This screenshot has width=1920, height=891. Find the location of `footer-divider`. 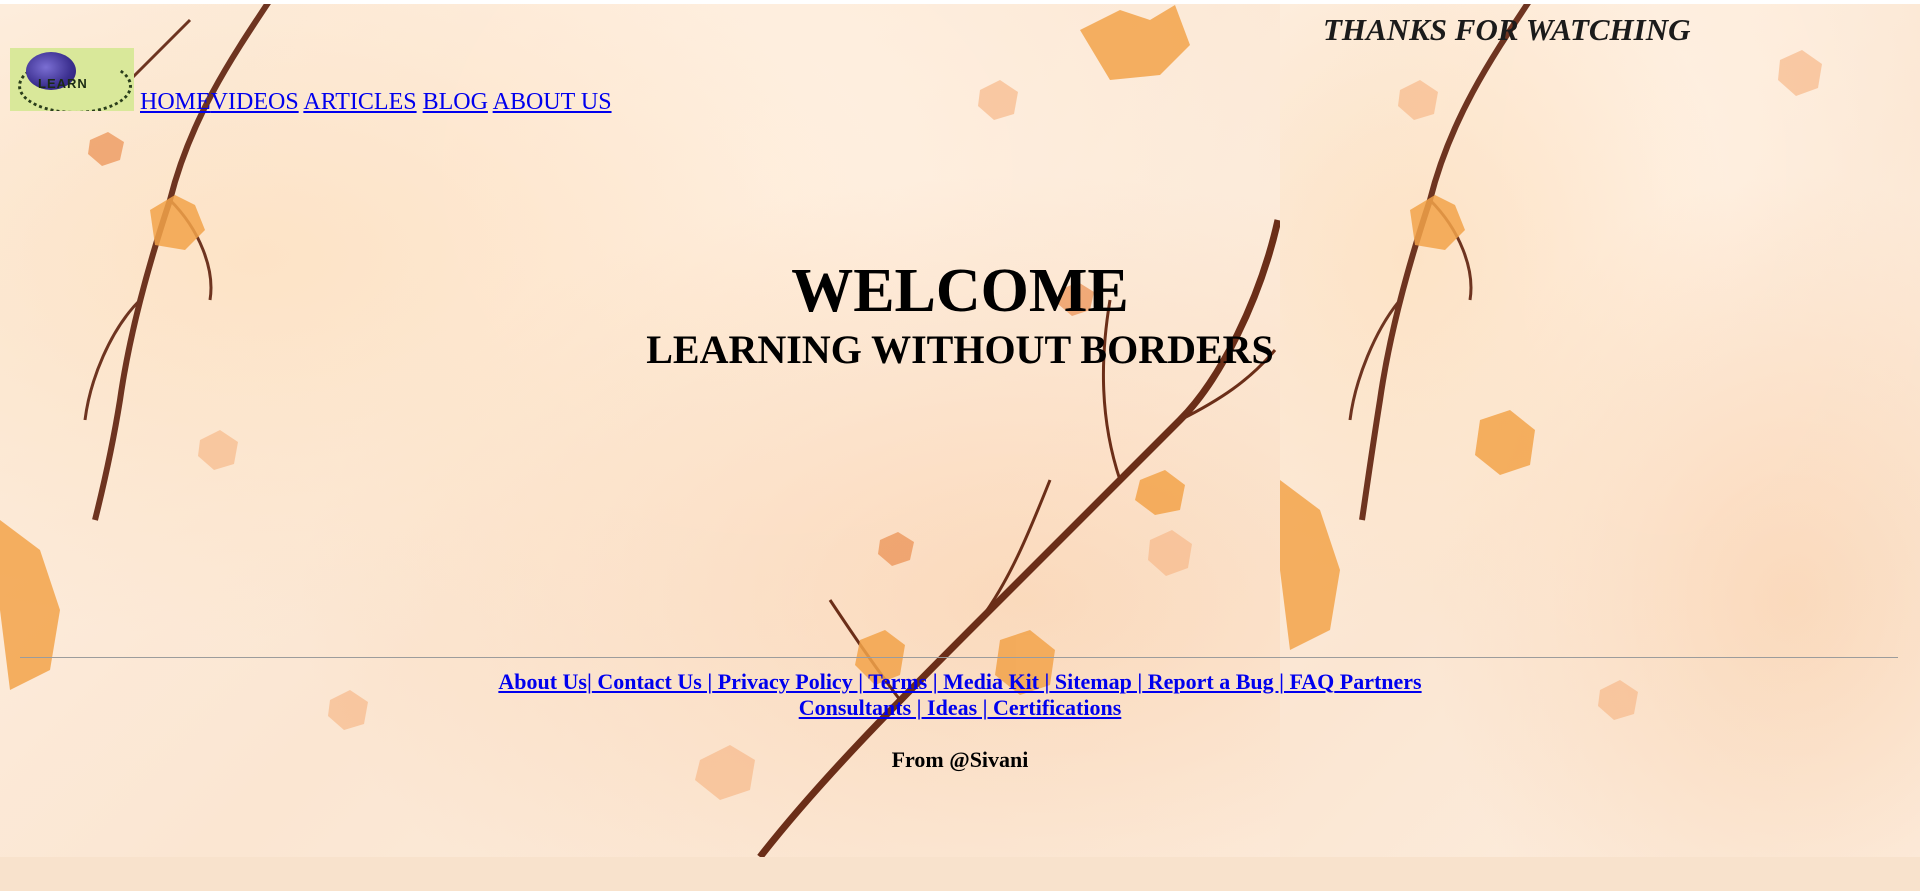

footer-divider is located at coordinates (959, 657).